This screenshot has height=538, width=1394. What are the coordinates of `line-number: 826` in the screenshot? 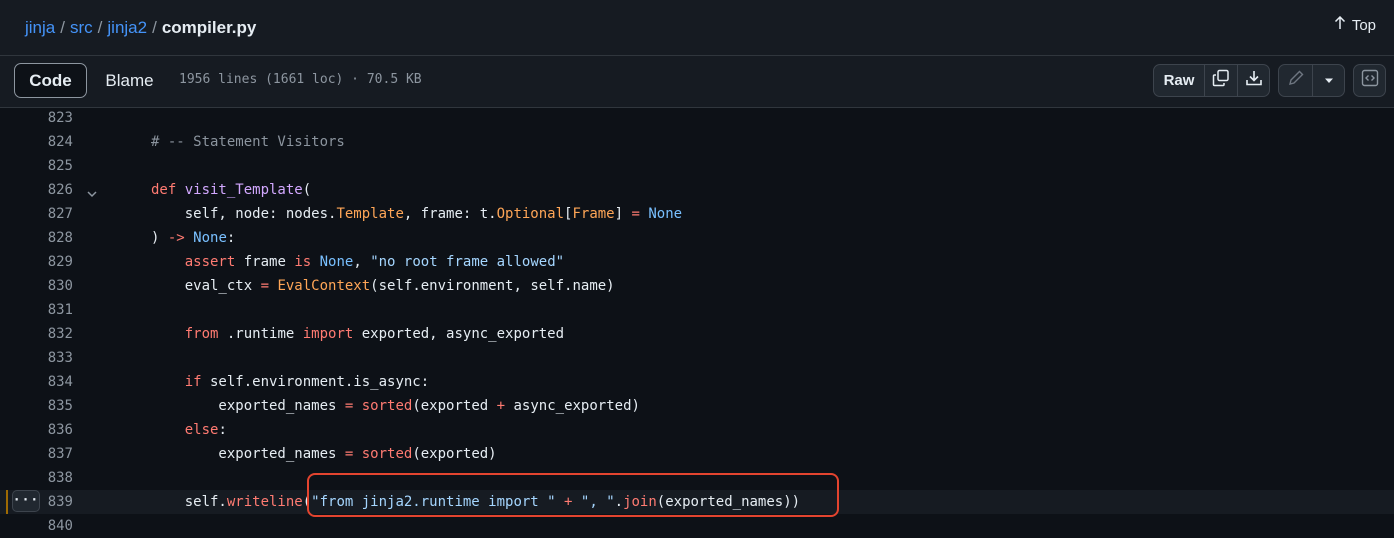 It's located at (36, 190).